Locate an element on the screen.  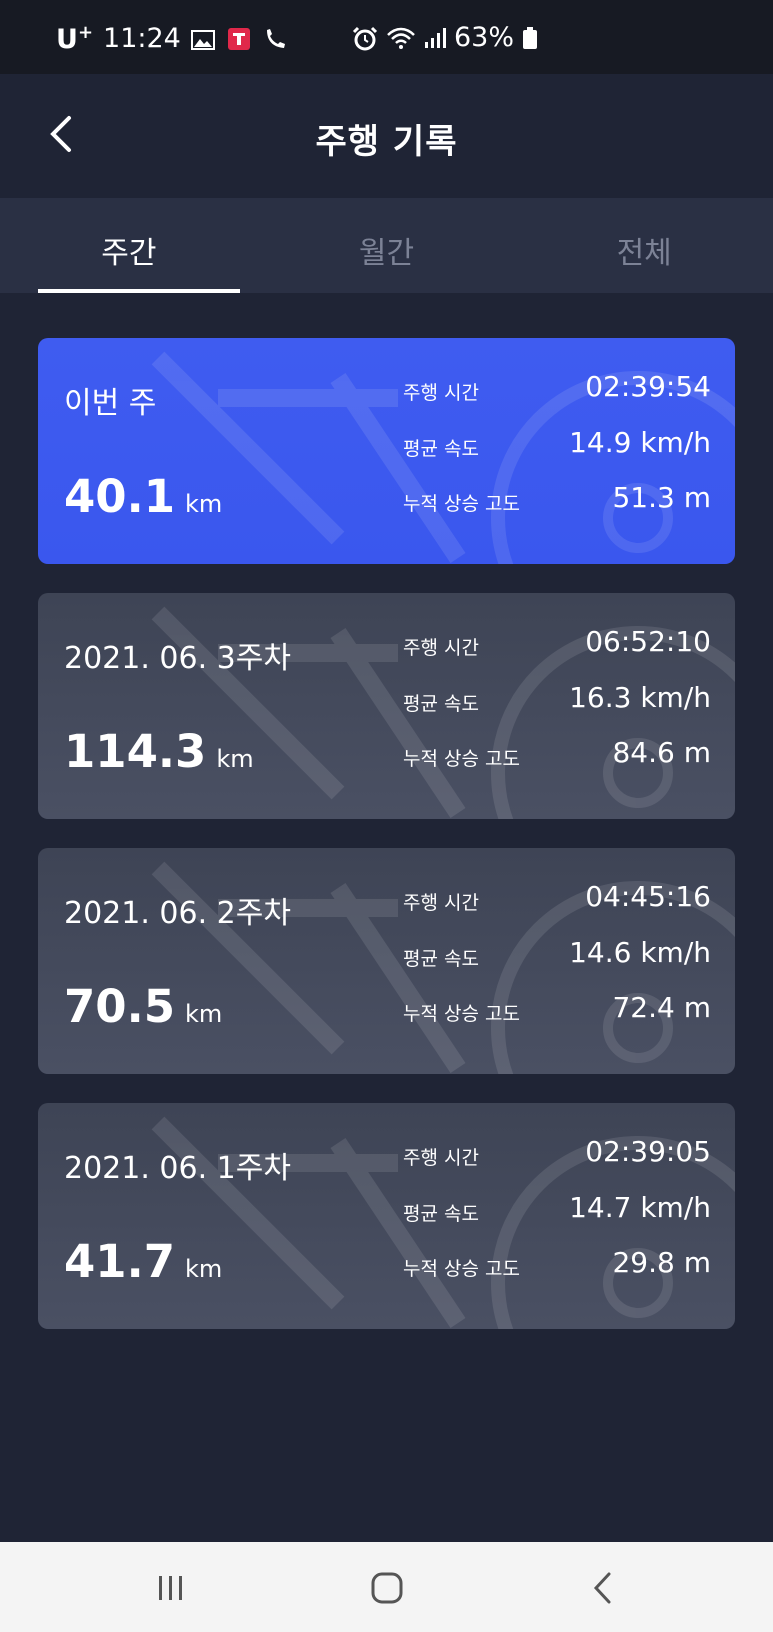
app-badge-icon is located at coordinates (240, 39).